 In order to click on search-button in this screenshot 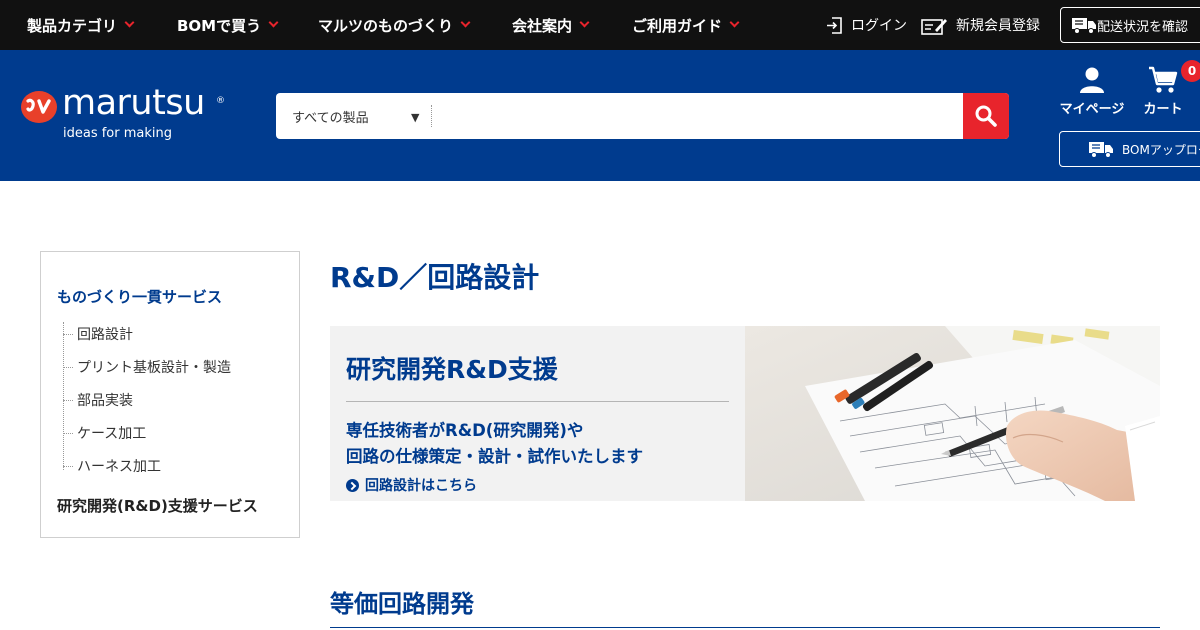, I will do `click(986, 116)`.